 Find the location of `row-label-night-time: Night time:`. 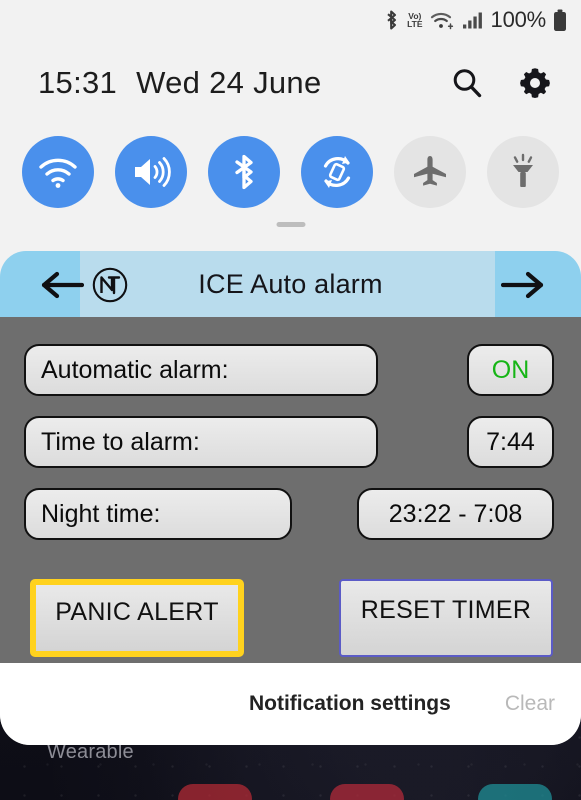

row-label-night-time: Night time: is located at coordinates (158, 514).